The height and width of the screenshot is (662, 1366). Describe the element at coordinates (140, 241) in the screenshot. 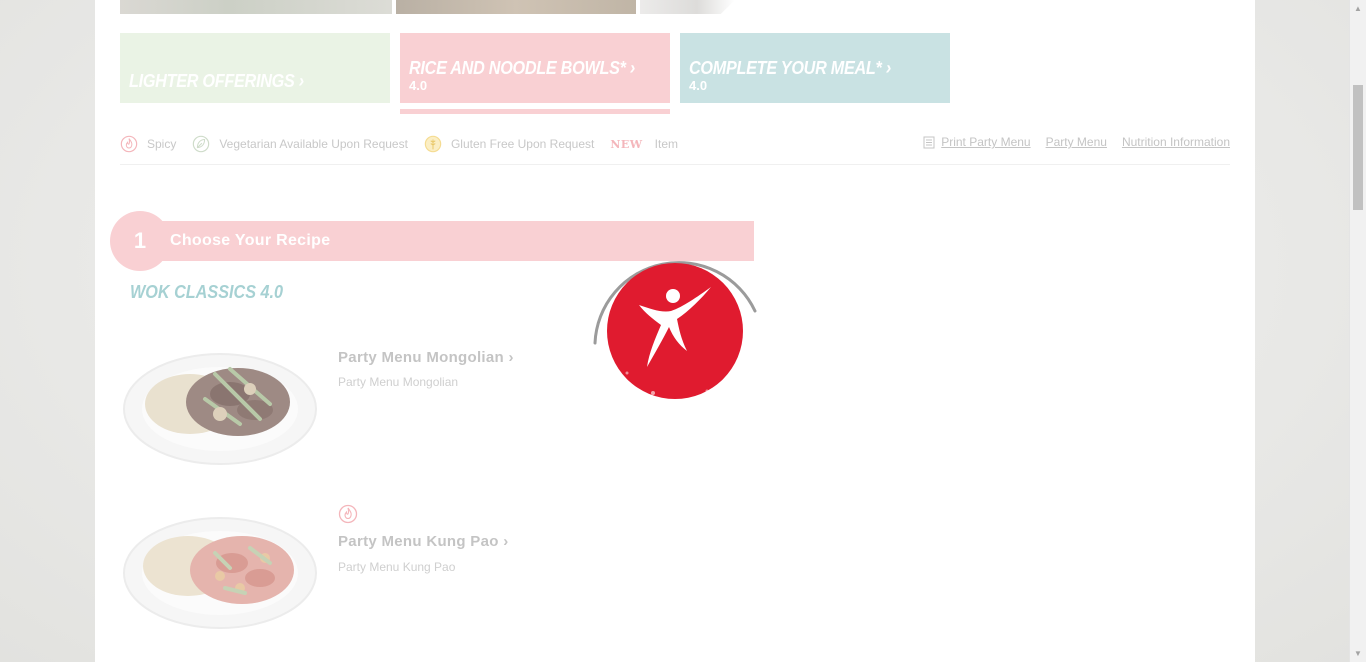

I see `step-number-badge: 1` at that location.